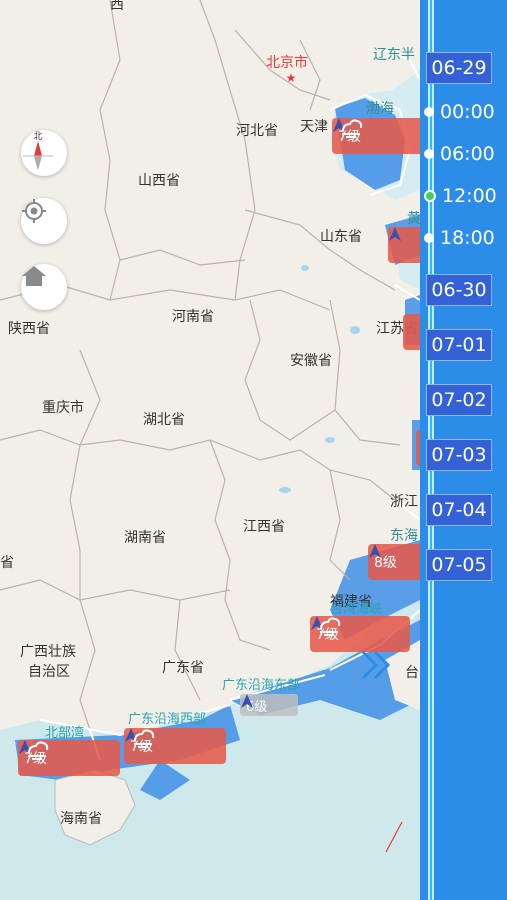 The width and height of the screenshot is (507, 900). I want to click on place-label-bohai: 渤海, so click(380, 109).